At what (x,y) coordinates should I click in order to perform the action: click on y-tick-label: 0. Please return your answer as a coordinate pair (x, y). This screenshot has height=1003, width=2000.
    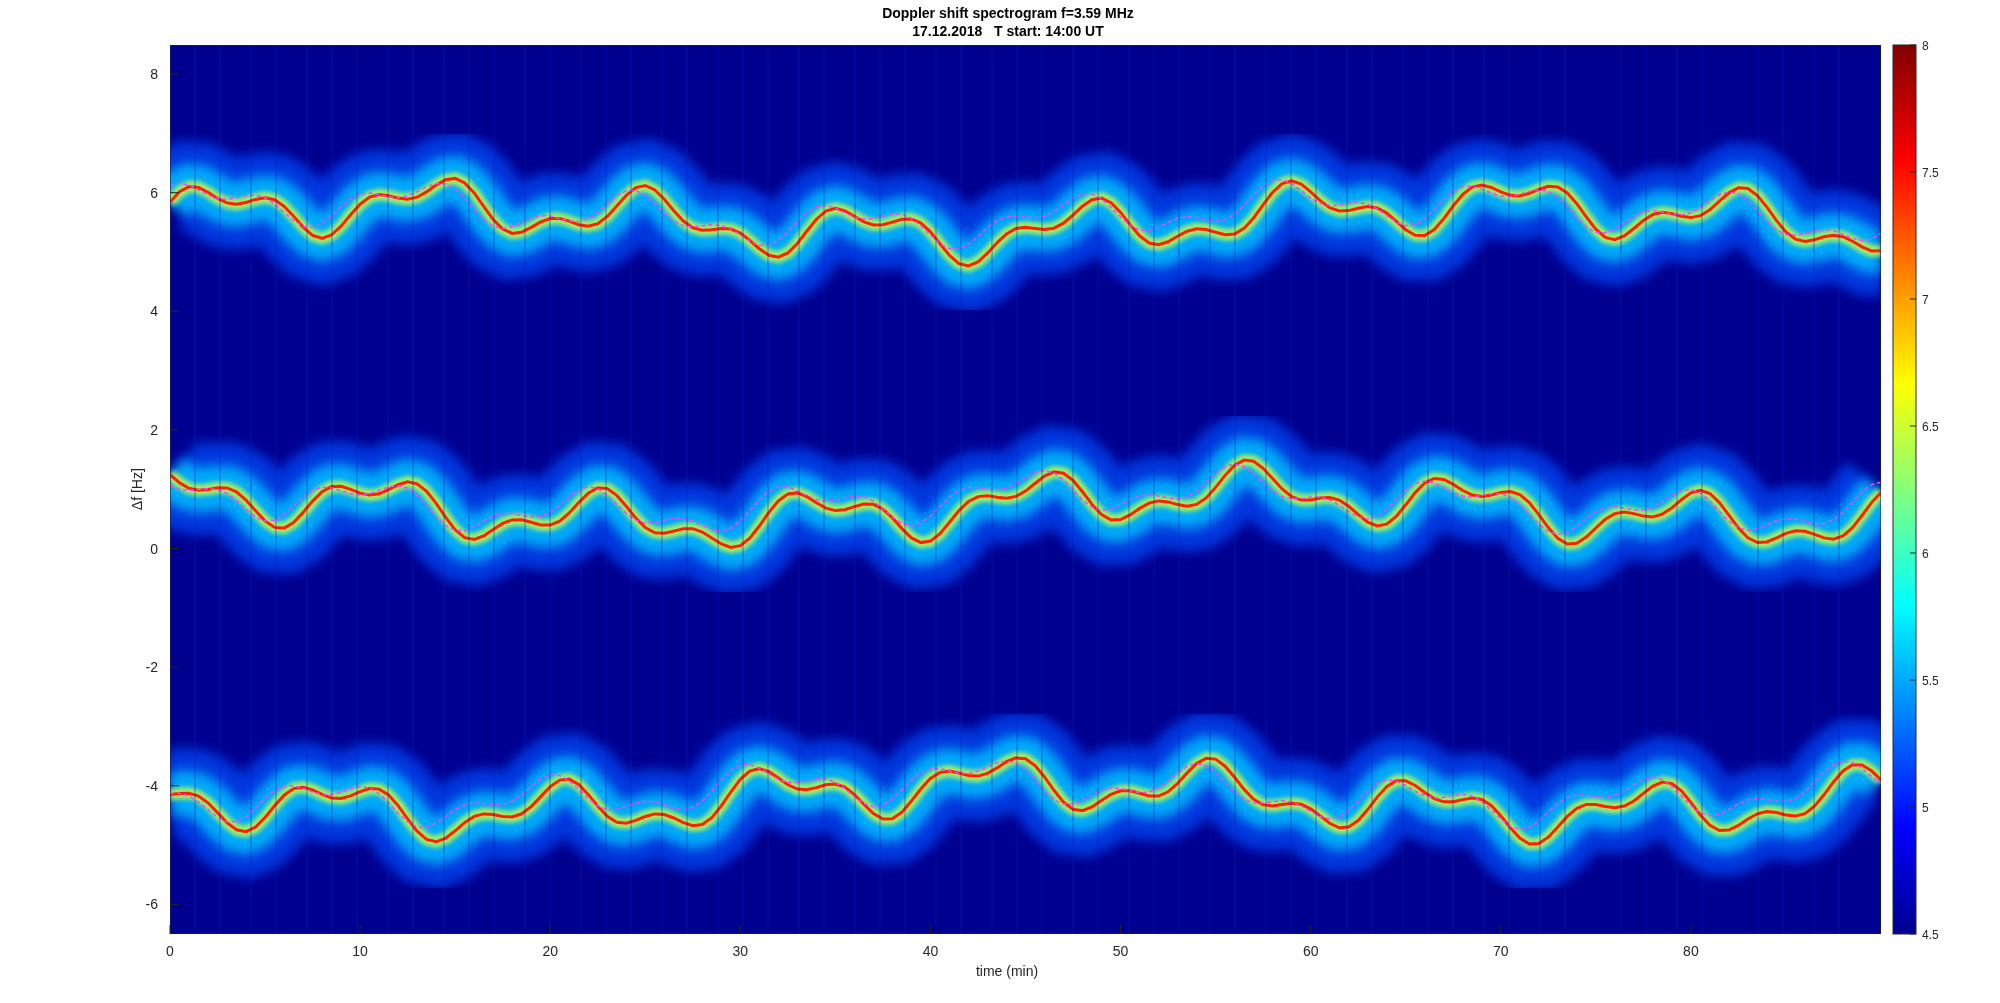
    Looking at the image, I should click on (154, 548).